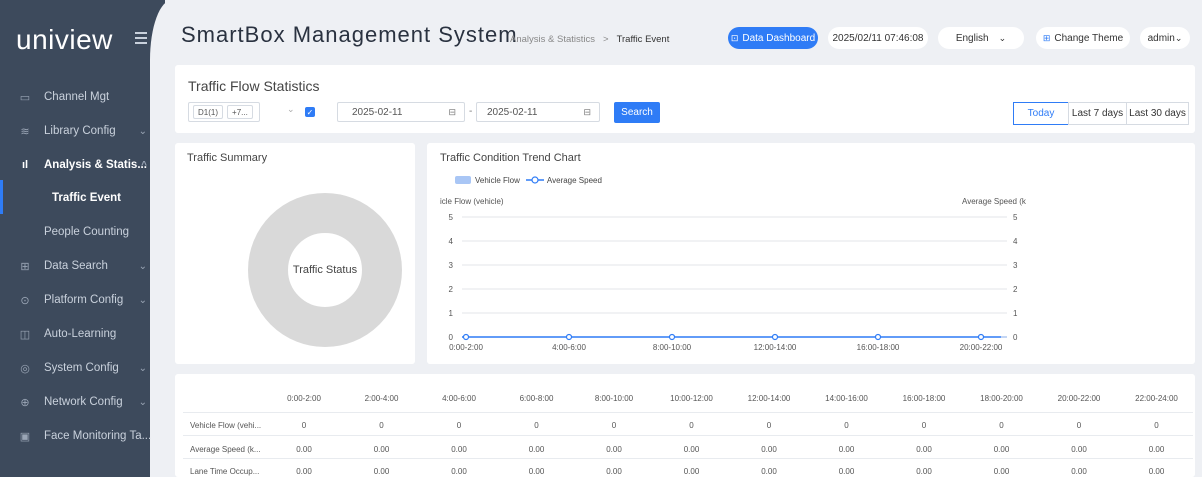 The width and height of the screenshot is (1202, 477). I want to click on end-date-field: 2025-02-11 ⊟, so click(538, 112).